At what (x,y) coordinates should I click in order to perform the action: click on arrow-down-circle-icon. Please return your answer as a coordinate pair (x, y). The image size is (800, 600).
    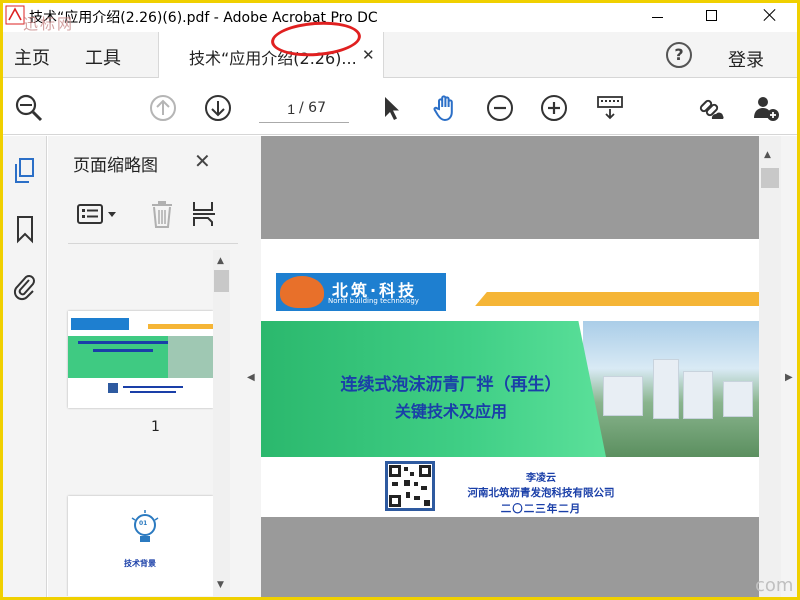
    Looking at the image, I should click on (218, 108).